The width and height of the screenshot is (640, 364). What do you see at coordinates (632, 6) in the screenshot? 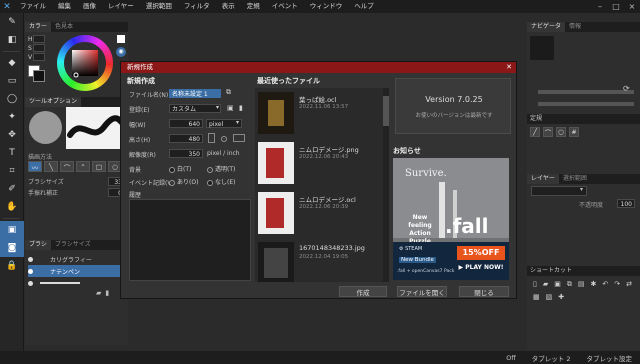
I see `close-window-button: ×` at bounding box center [632, 6].